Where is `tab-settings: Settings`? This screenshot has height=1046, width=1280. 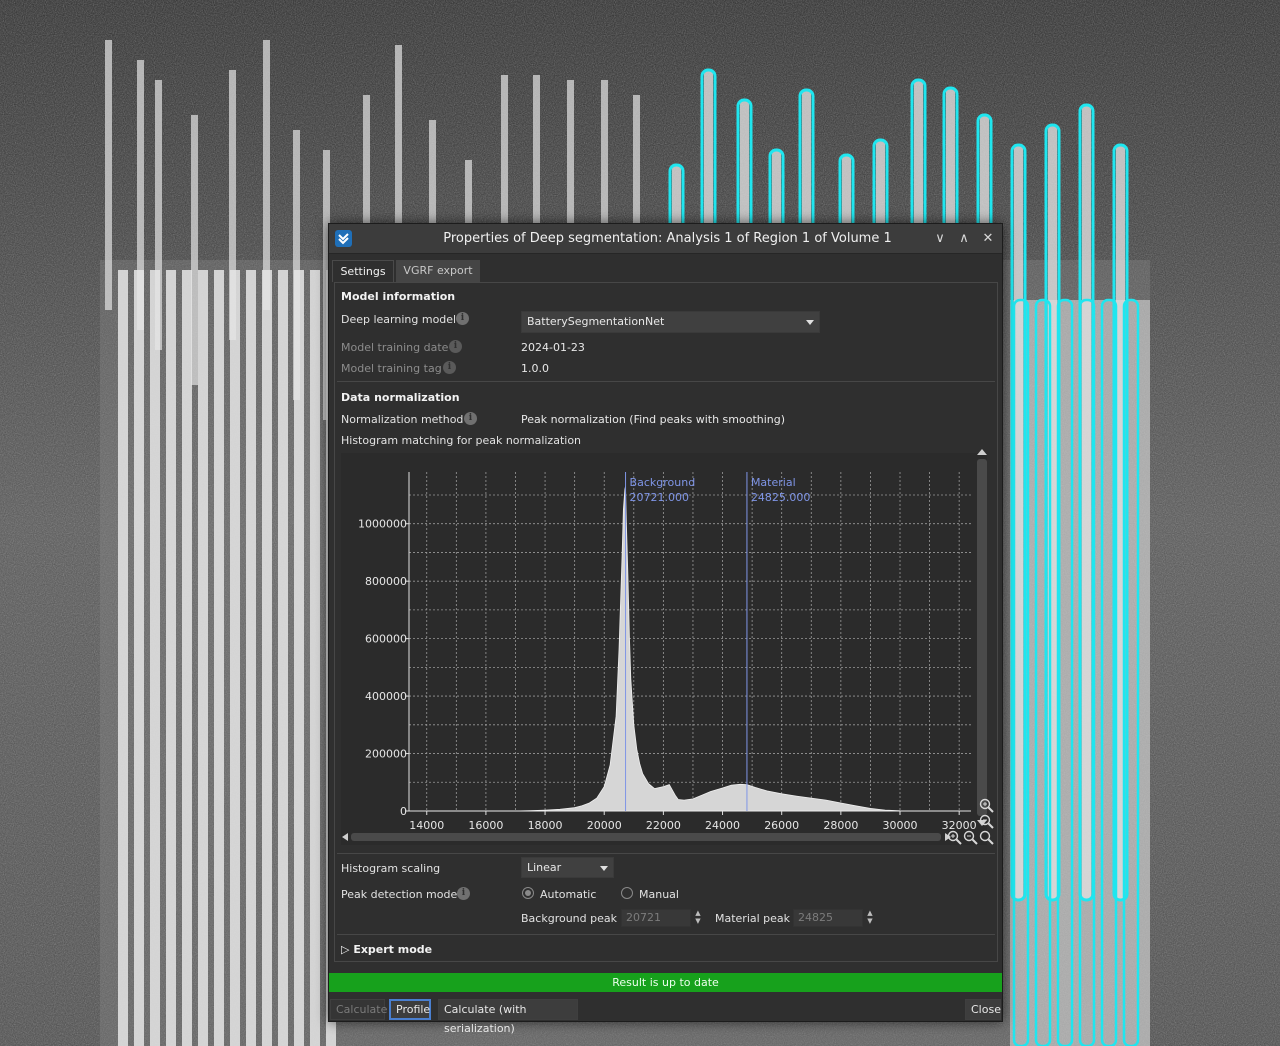
tab-settings: Settings is located at coordinates (363, 271).